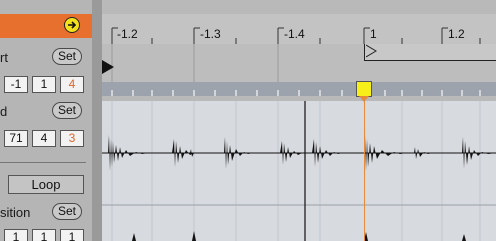 The width and height of the screenshot is (496, 241). What do you see at coordinates (430, 52) in the screenshot?
I see `loop-brace` at bounding box center [430, 52].